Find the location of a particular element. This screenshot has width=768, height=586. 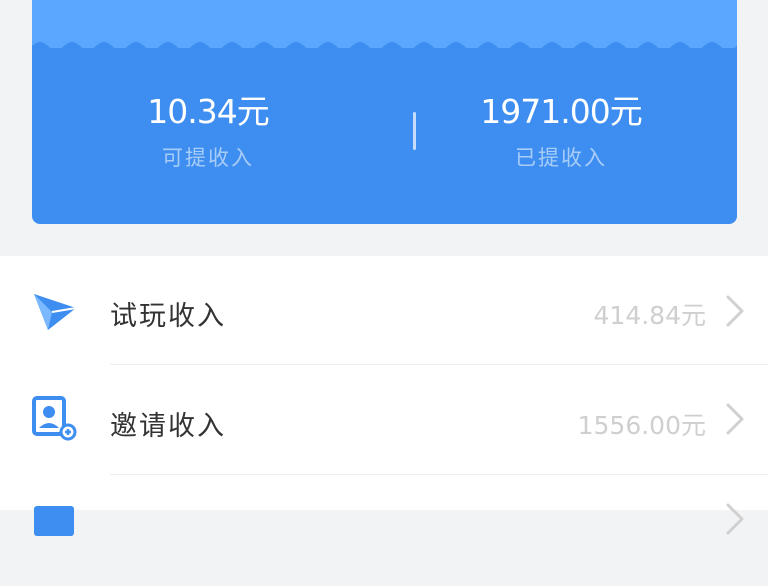

card-icon is located at coordinates (54, 521).